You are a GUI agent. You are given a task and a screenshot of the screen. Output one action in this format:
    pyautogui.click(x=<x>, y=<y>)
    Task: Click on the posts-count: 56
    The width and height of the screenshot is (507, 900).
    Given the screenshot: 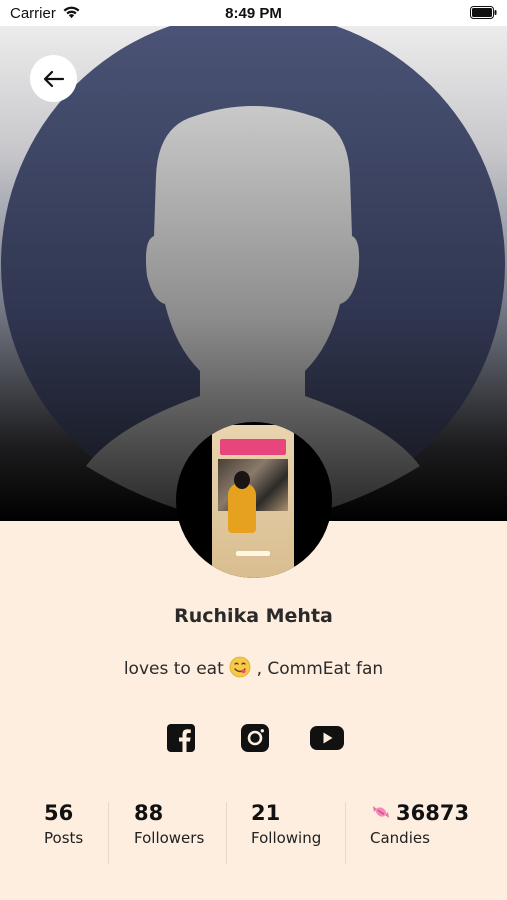 What is the action you would take?
    pyautogui.click(x=59, y=813)
    